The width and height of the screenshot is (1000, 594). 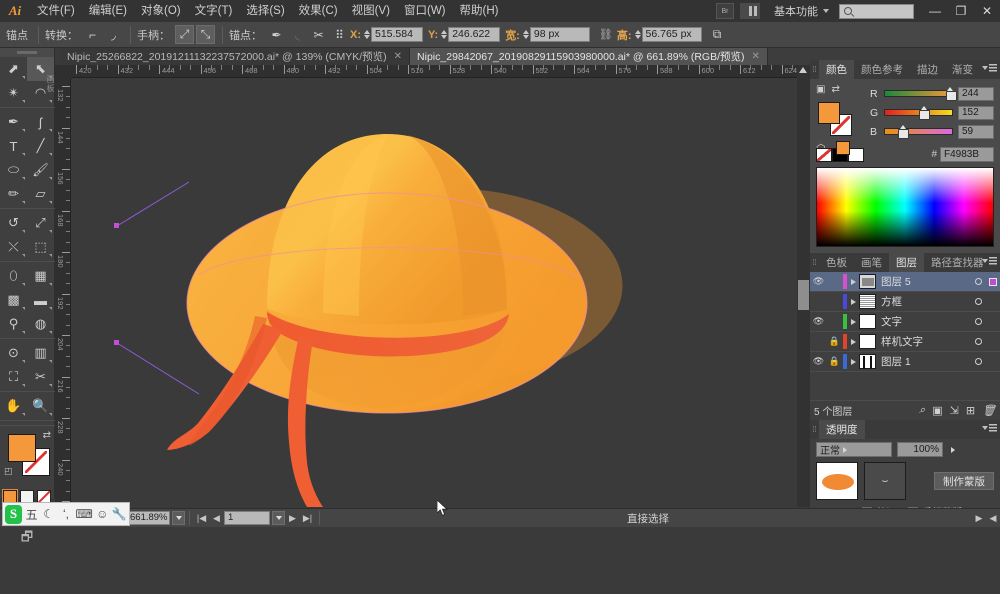 What do you see at coordinates (13, 146) in the screenshot?
I see `type-tool: T` at bounding box center [13, 146].